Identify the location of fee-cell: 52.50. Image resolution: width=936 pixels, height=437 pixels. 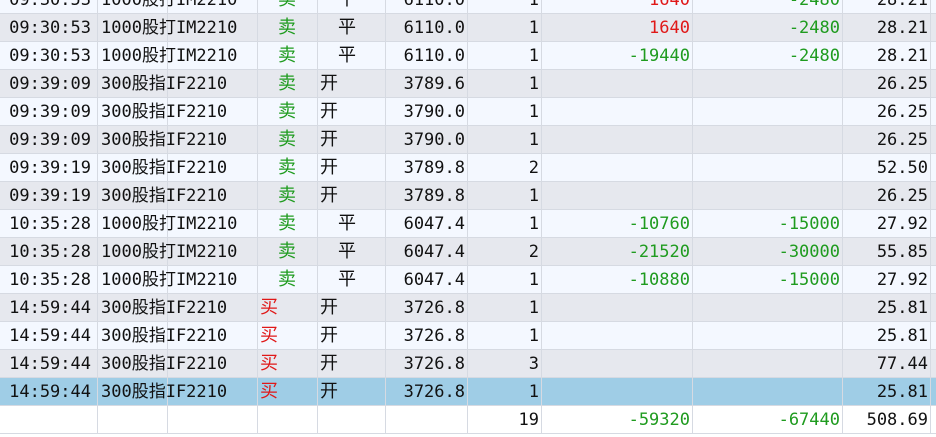
(887, 168).